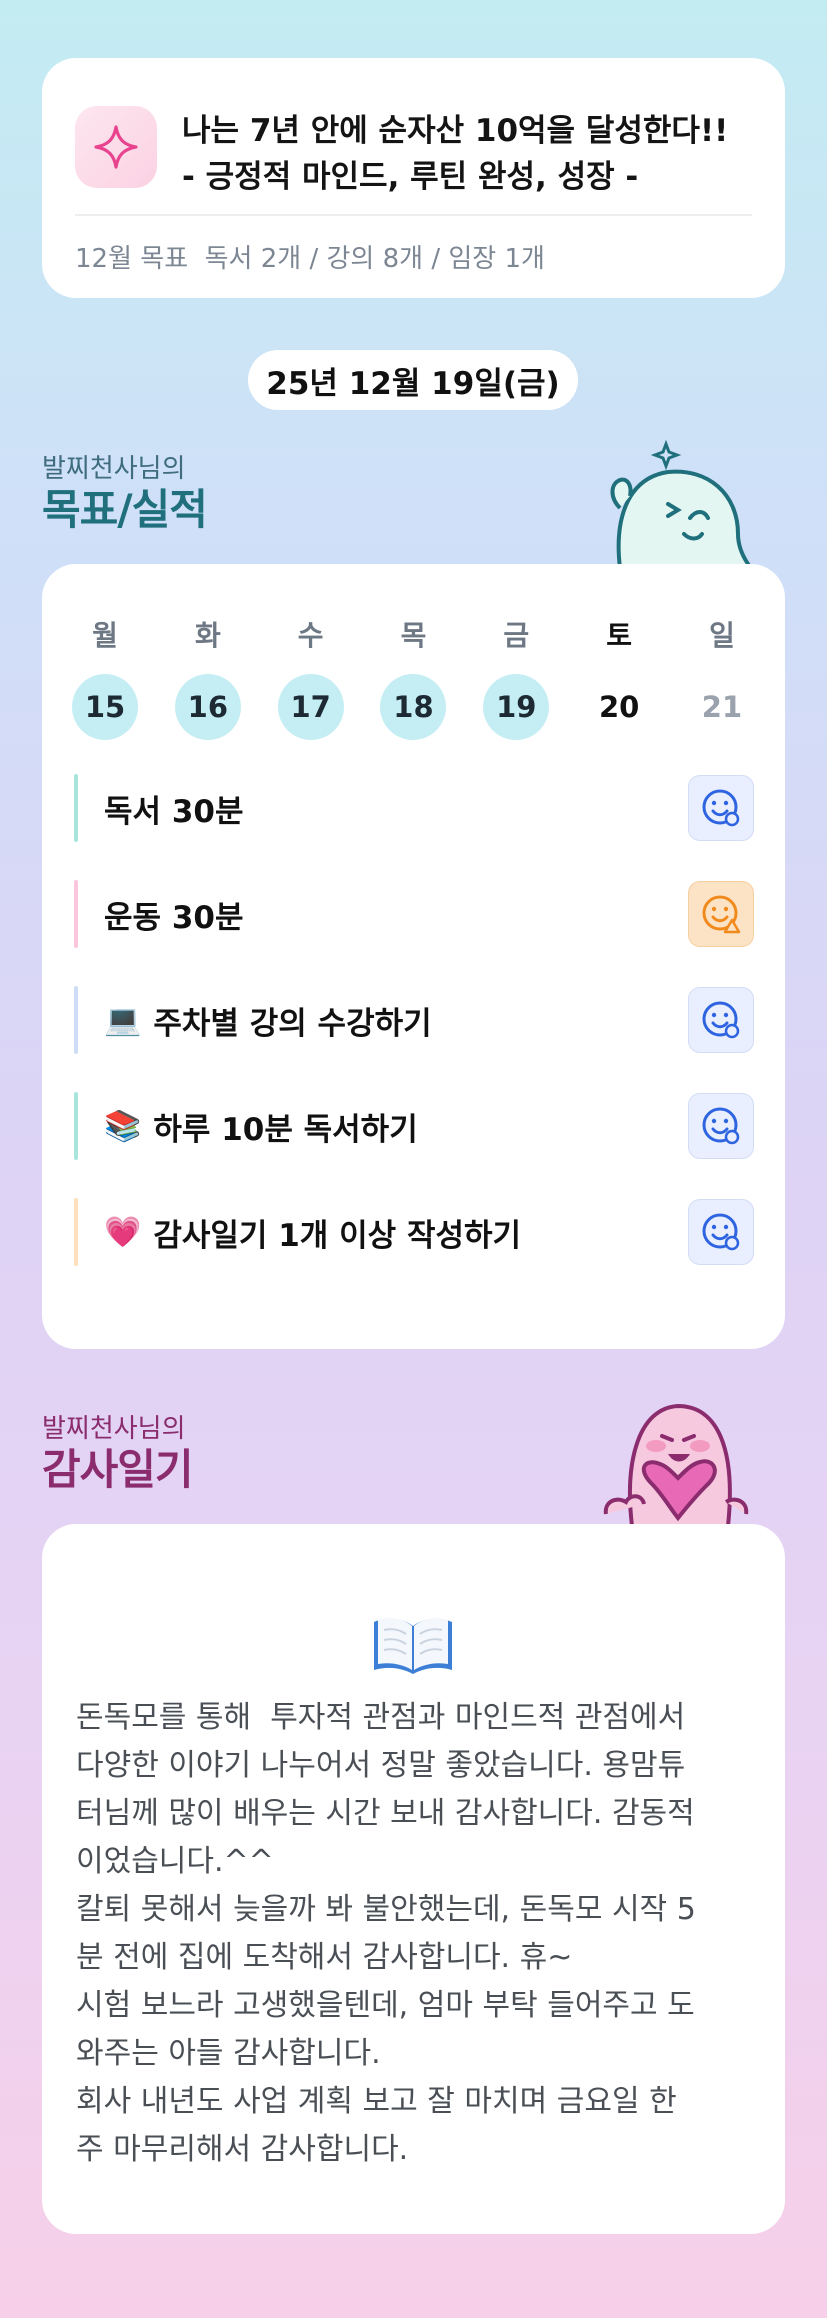  I want to click on day-number: 21, so click(722, 707).